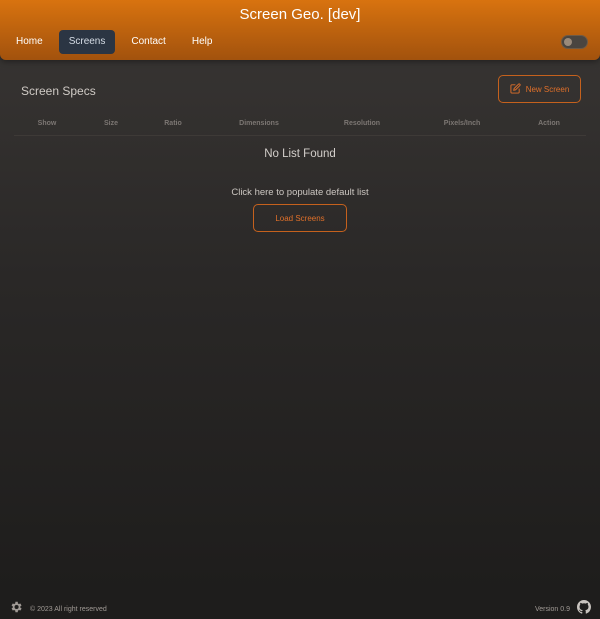  Describe the element at coordinates (110, 123) in the screenshot. I see `column-size: Size` at that location.